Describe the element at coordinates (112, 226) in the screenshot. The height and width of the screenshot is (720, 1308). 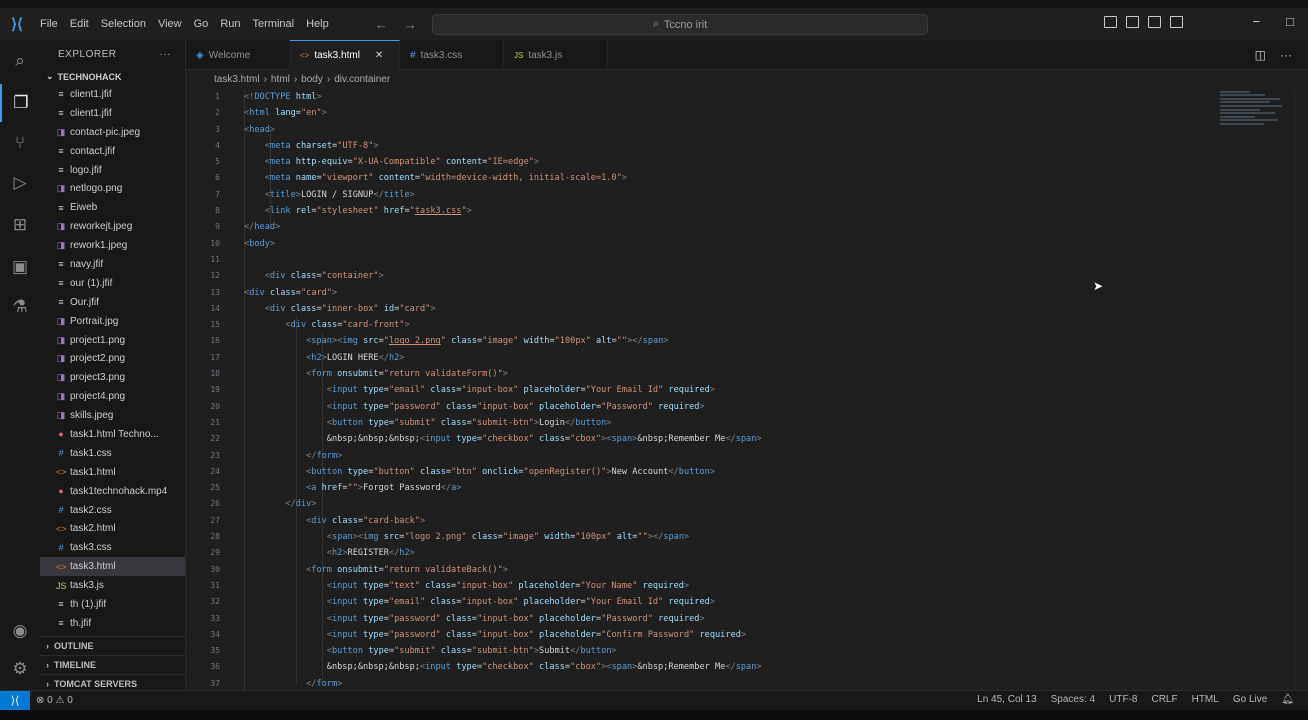
I see `file-item: ◨ reworkejt.jpeg` at that location.